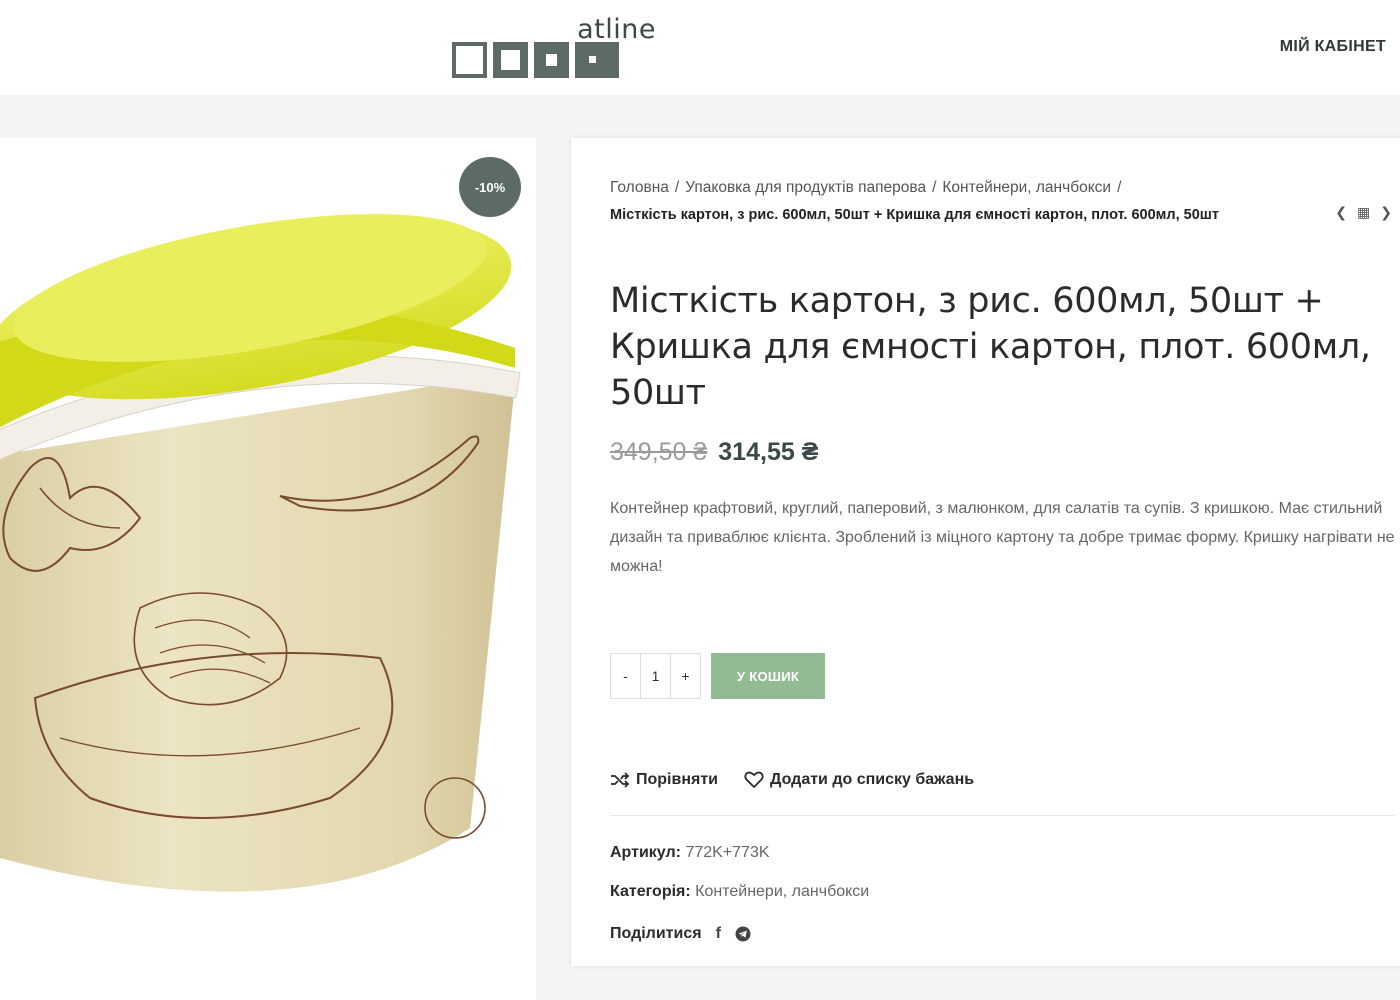  Describe the element at coordinates (872, 779) in the screenshot. I see `wishlist-label: Додати до списку бажань` at that location.